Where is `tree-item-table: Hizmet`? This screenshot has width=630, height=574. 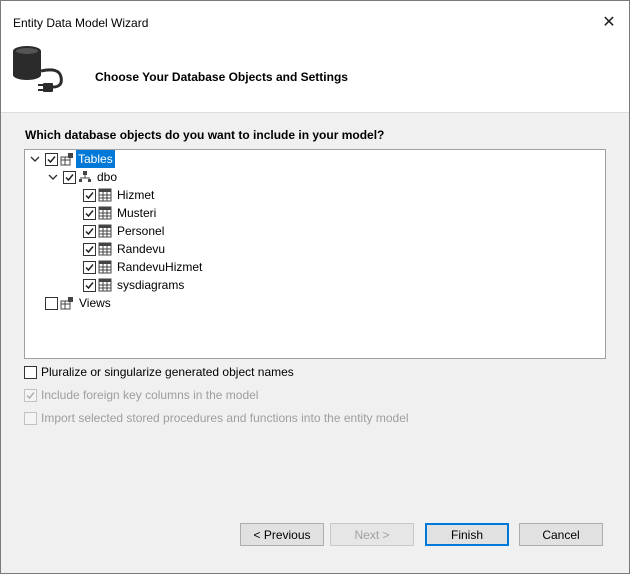
tree-item-table: Hizmet is located at coordinates (175, 195).